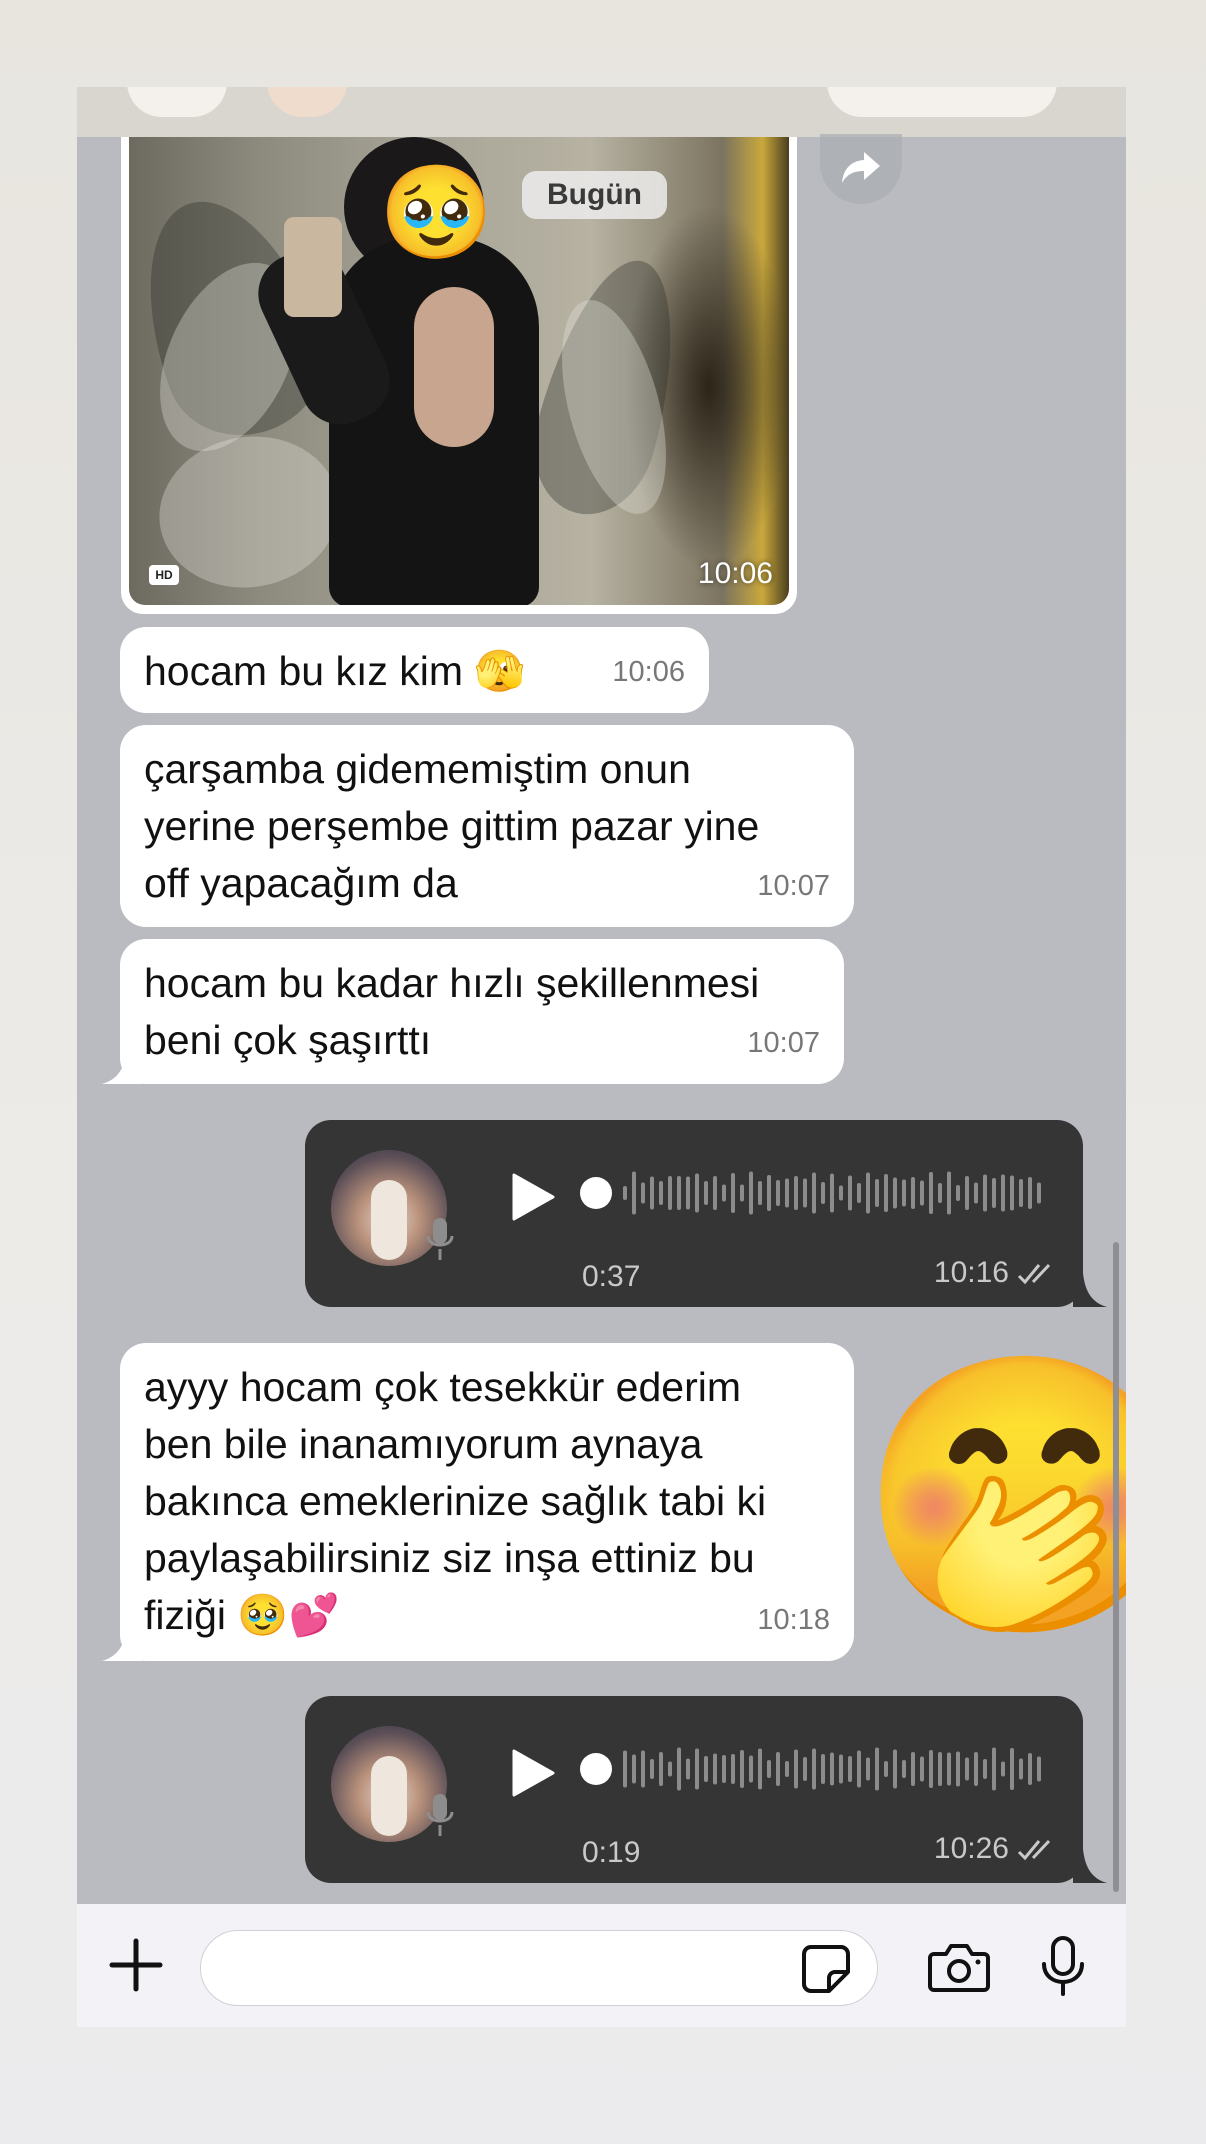  Describe the element at coordinates (1090, 1866) in the screenshot. I see `bubble-tail` at that location.